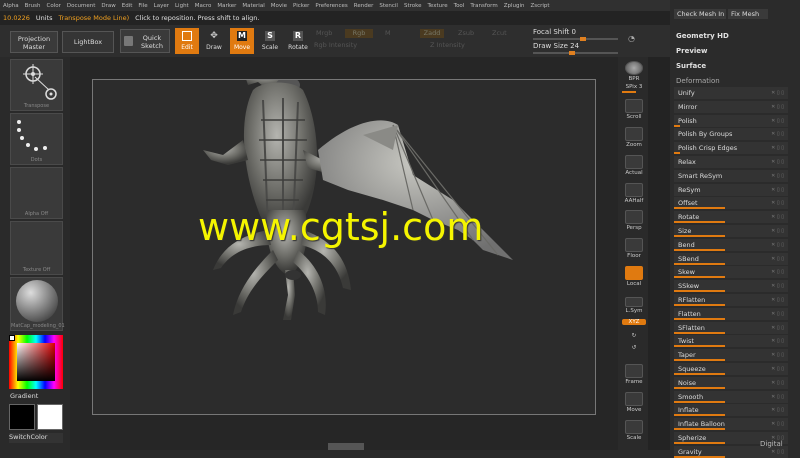 This screenshot has width=800, height=458. Describe the element at coordinates (731, 258) in the screenshot. I see `deformation-item-sbend: SBend ✕ ▯ ▯` at that location.